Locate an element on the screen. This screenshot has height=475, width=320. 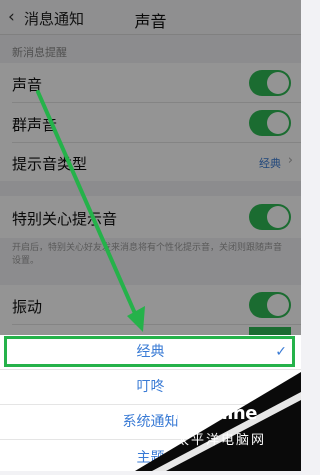
watermark-tagline: 太平洋电脑网 is located at coordinates (221, 440).